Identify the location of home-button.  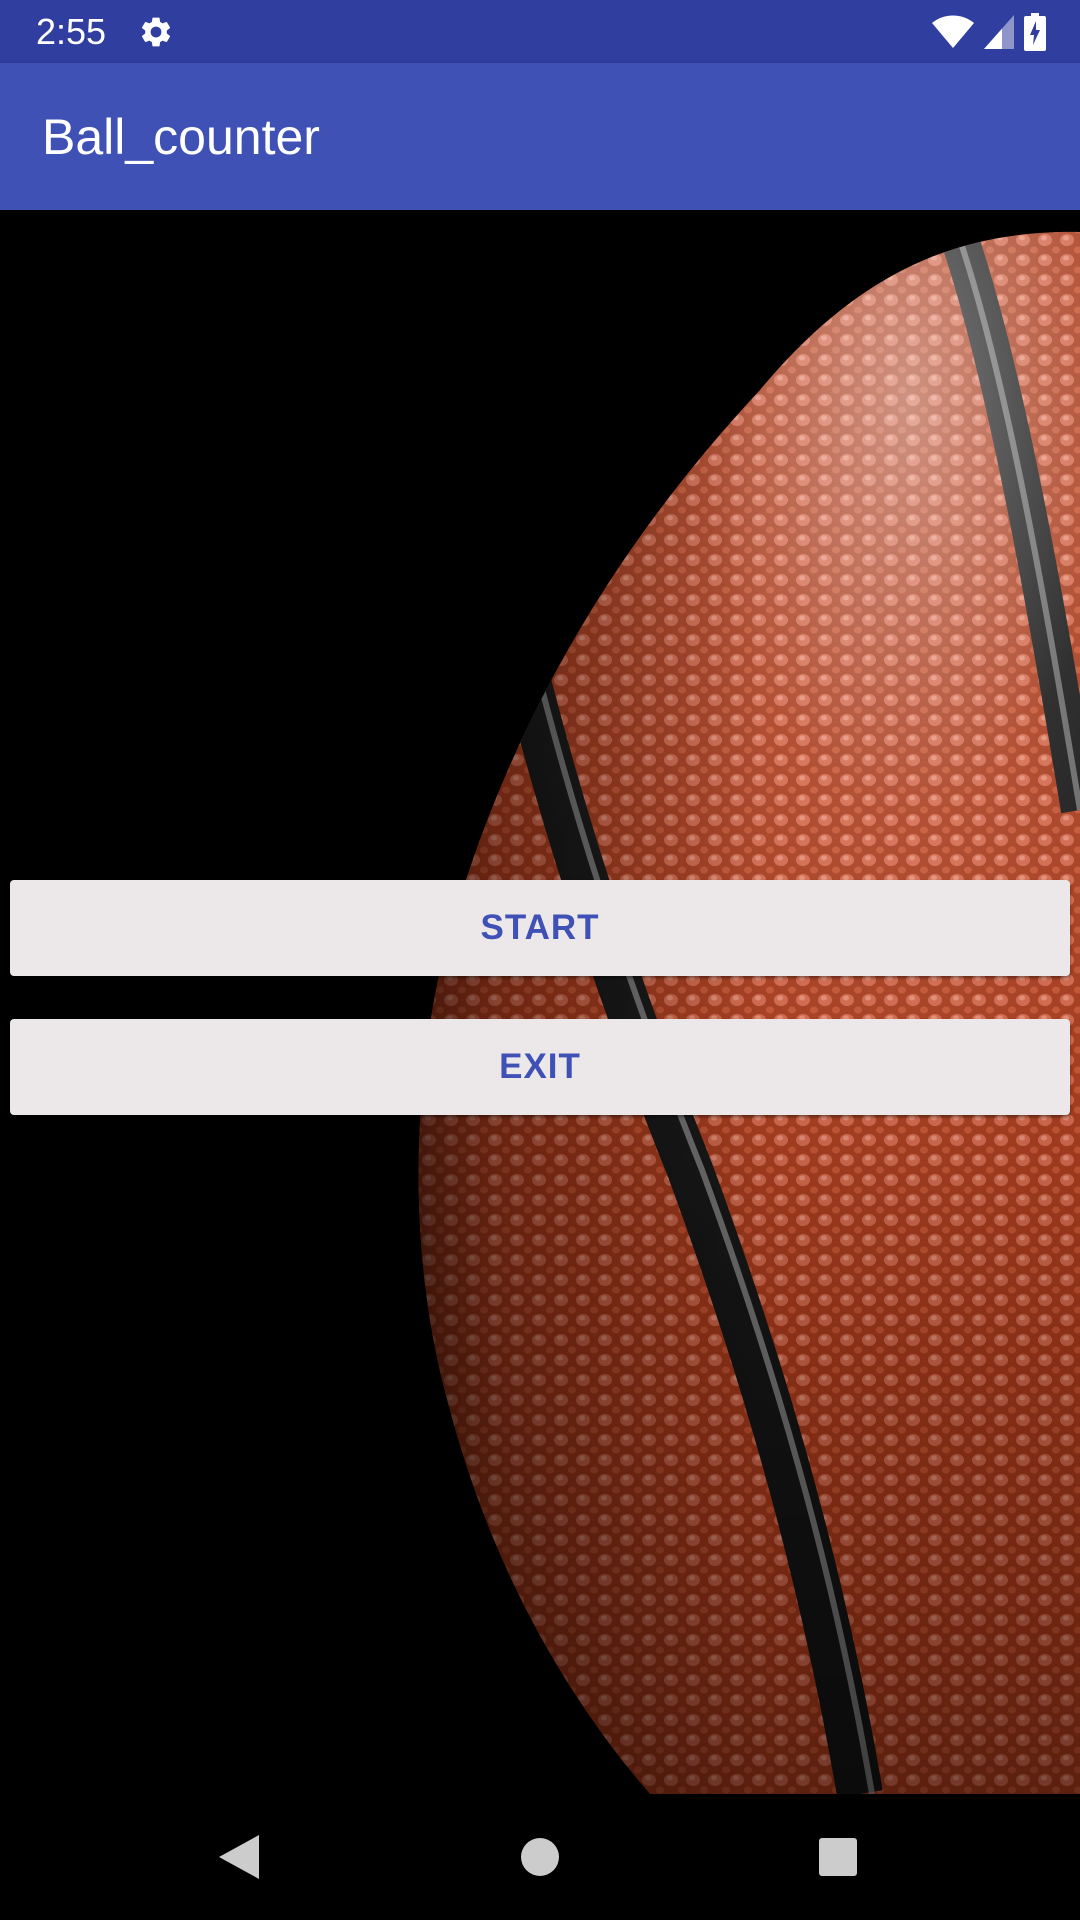
(540, 1857).